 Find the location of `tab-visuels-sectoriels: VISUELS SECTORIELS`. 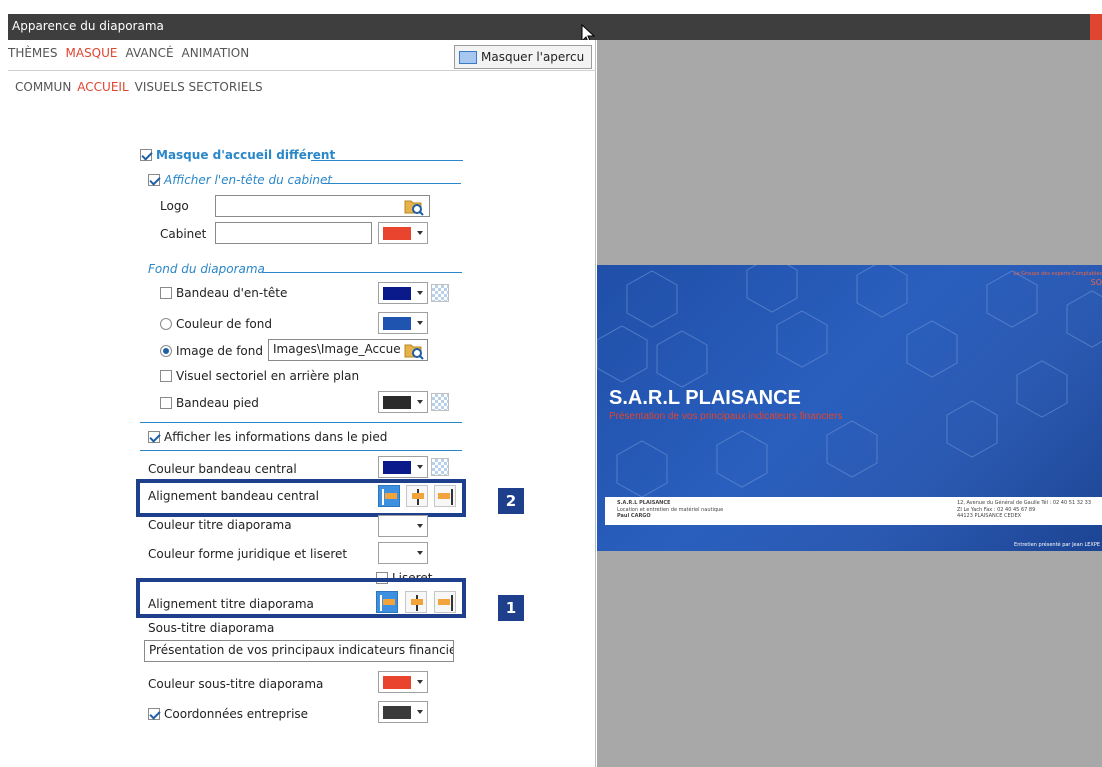

tab-visuels-sectoriels: VISUELS SECTORIELS is located at coordinates (199, 87).